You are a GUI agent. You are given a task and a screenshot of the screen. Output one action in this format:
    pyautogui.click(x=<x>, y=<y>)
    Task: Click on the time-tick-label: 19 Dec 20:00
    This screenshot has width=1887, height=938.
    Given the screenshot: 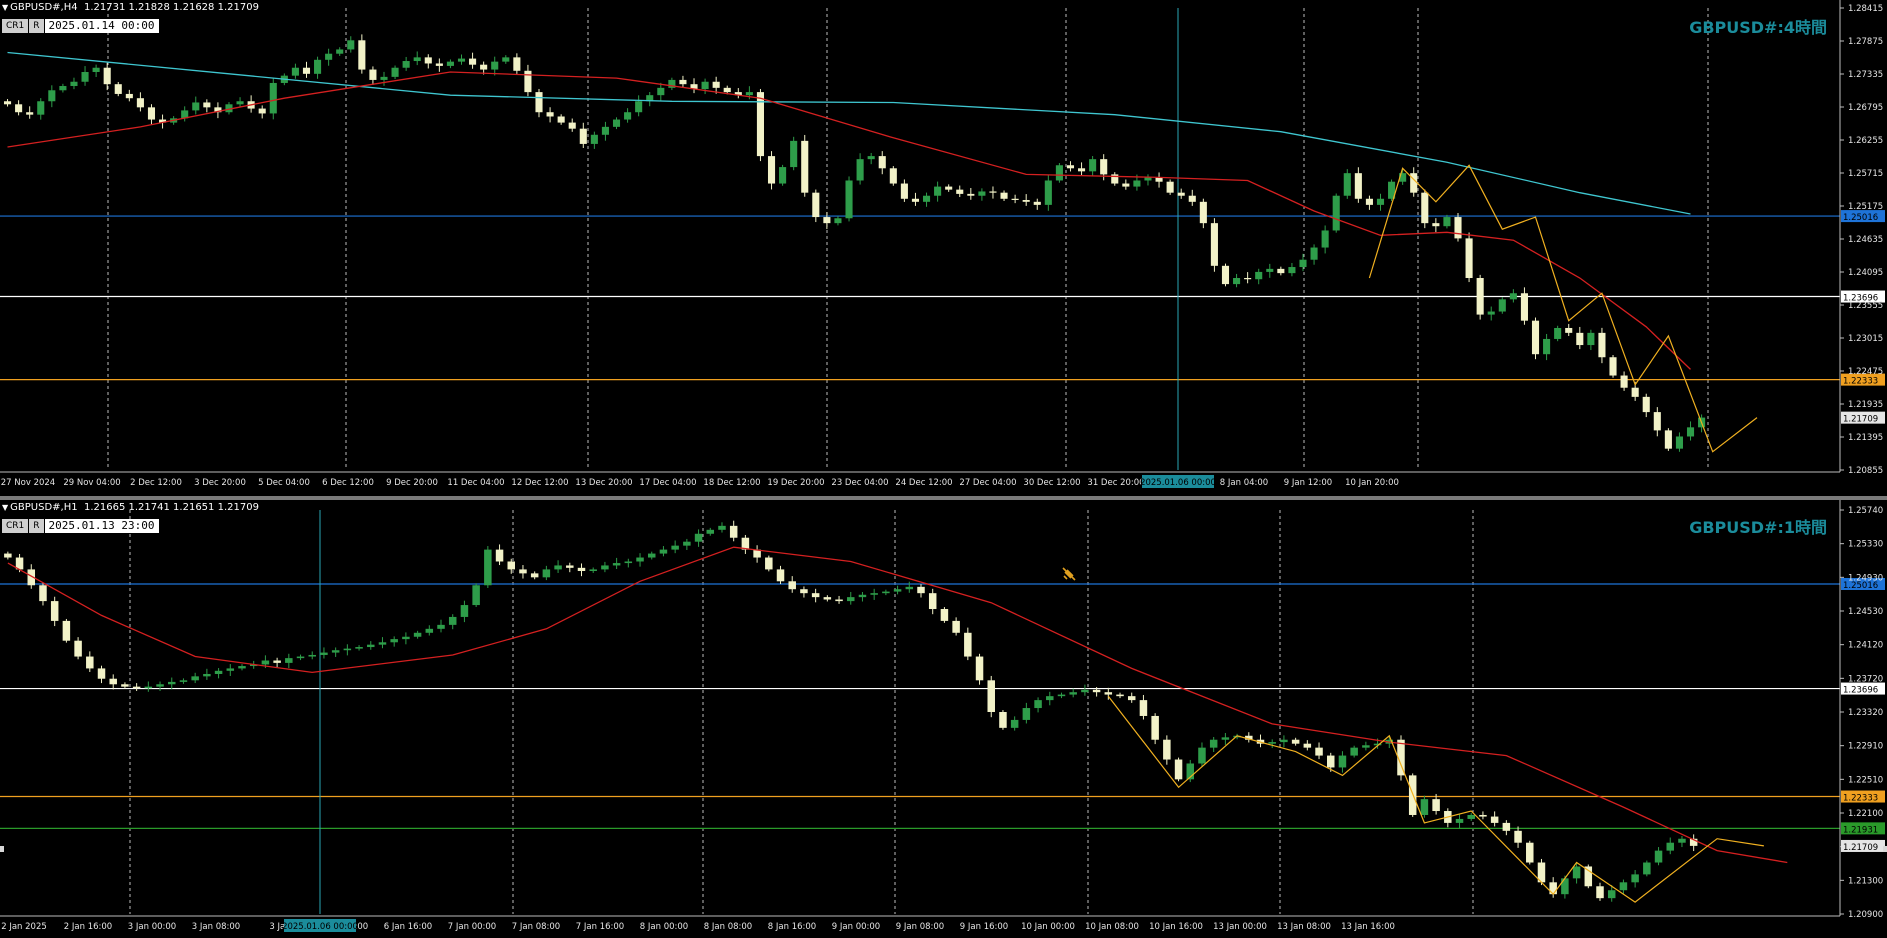 What is the action you would take?
    pyautogui.click(x=795, y=483)
    